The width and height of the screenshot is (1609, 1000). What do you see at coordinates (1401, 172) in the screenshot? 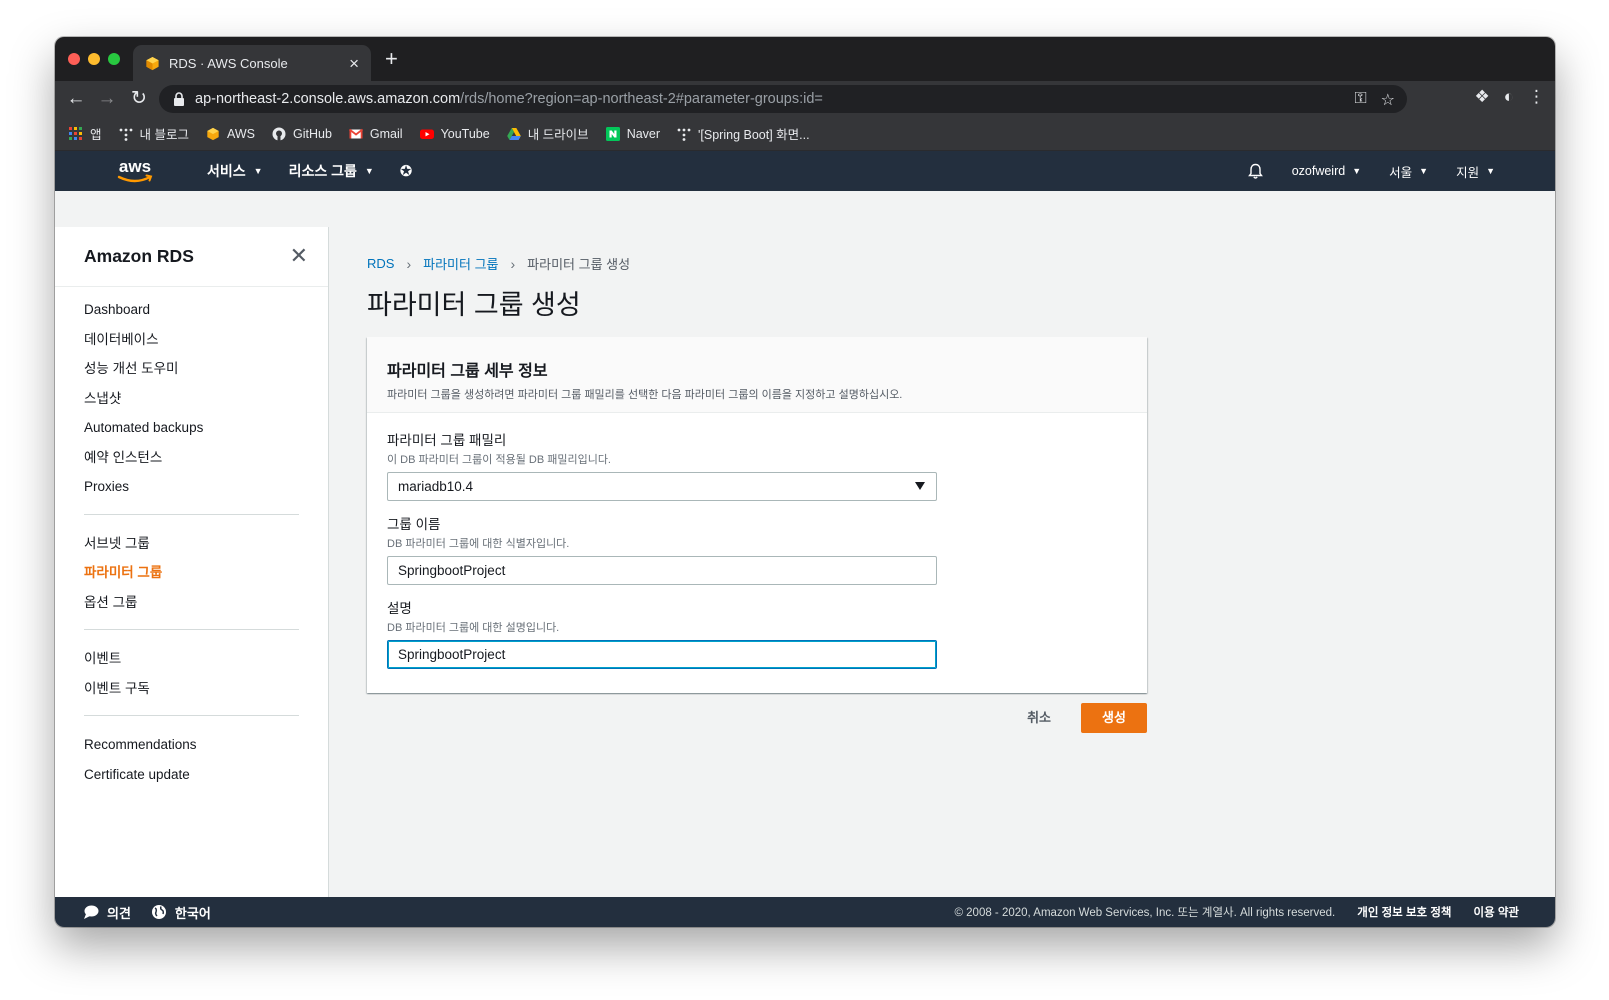
I see `region-label: 서울` at bounding box center [1401, 172].